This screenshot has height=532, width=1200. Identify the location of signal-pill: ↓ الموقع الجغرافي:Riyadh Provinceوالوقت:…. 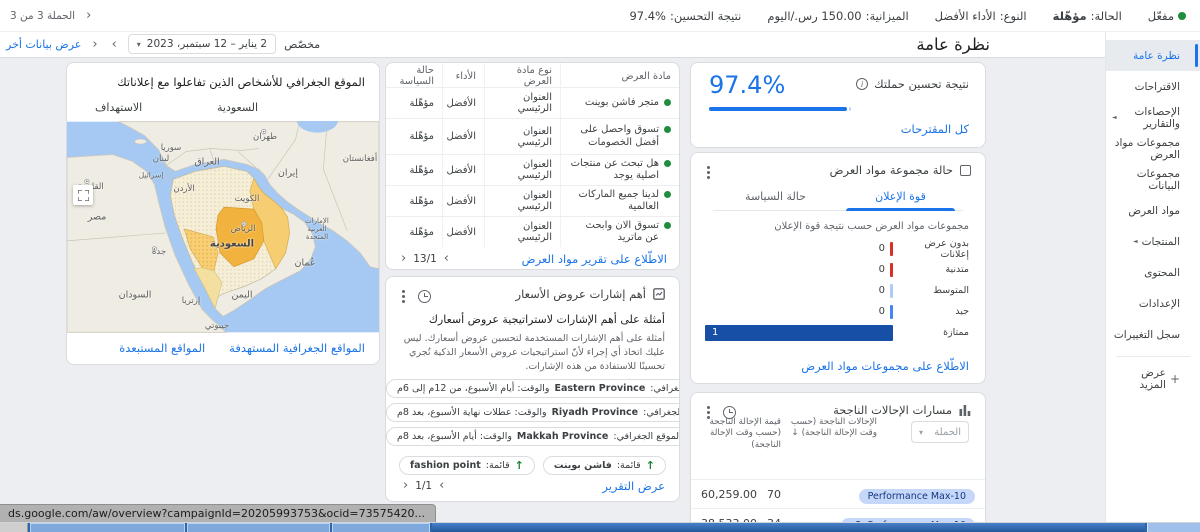
(532, 413).